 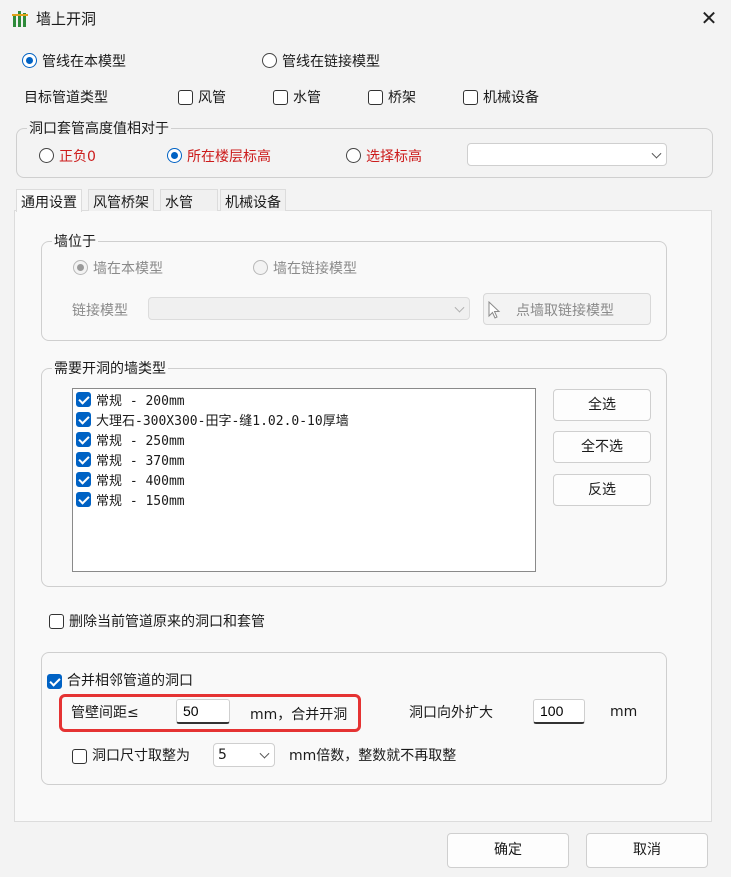 What do you see at coordinates (365, 18) in the screenshot?
I see `title-bar` at bounding box center [365, 18].